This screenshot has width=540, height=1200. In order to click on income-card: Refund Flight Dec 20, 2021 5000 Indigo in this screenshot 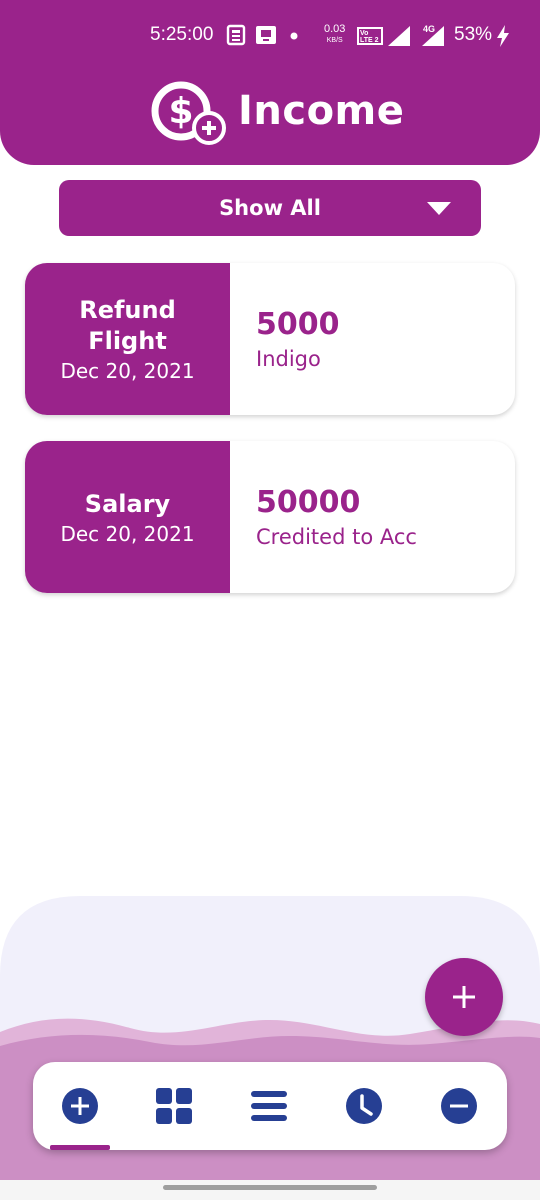, I will do `click(270, 339)`.